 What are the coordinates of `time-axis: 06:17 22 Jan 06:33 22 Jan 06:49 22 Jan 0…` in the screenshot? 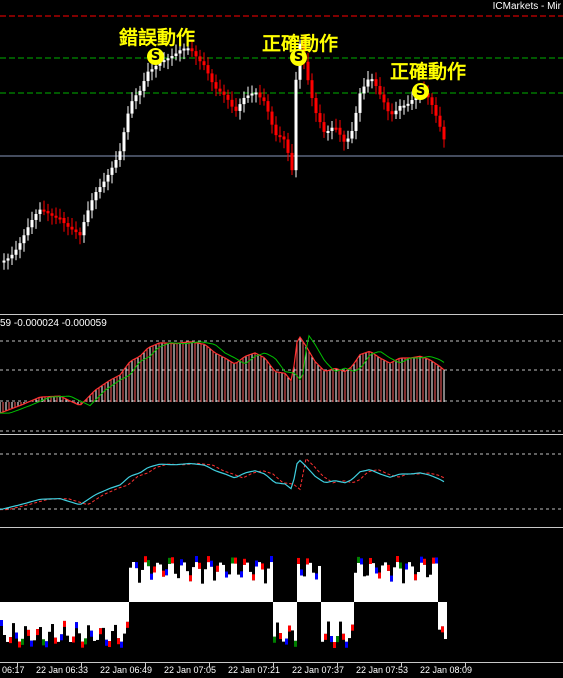 It's located at (281, 670).